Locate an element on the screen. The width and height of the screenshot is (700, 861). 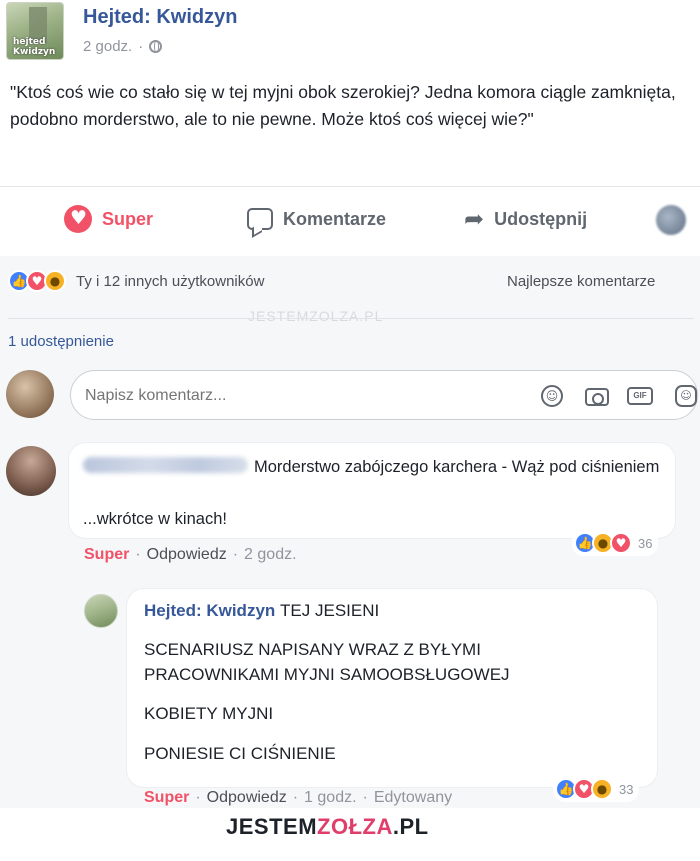
post-time: 2 godz. is located at coordinates (107, 46).